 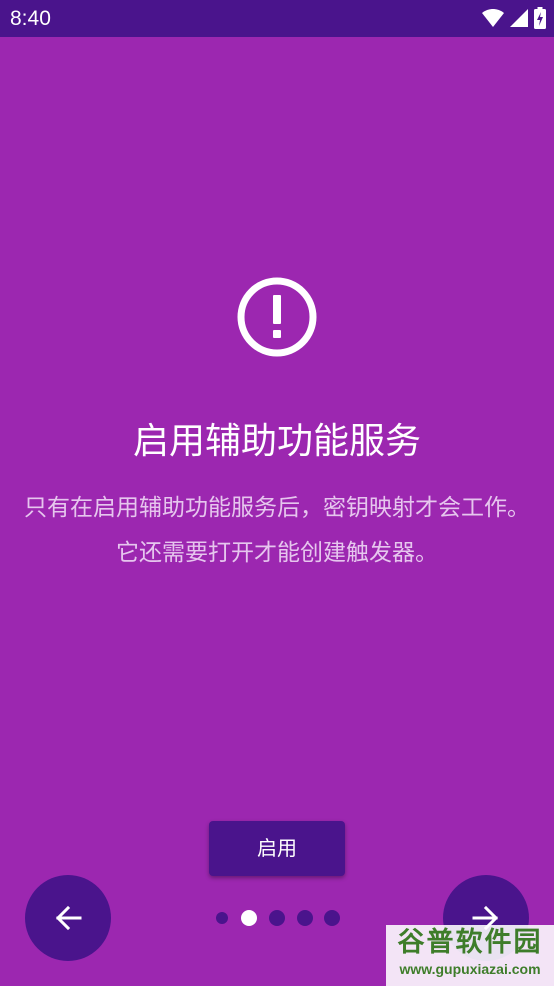 I want to click on status-icons, so click(x=514, y=18).